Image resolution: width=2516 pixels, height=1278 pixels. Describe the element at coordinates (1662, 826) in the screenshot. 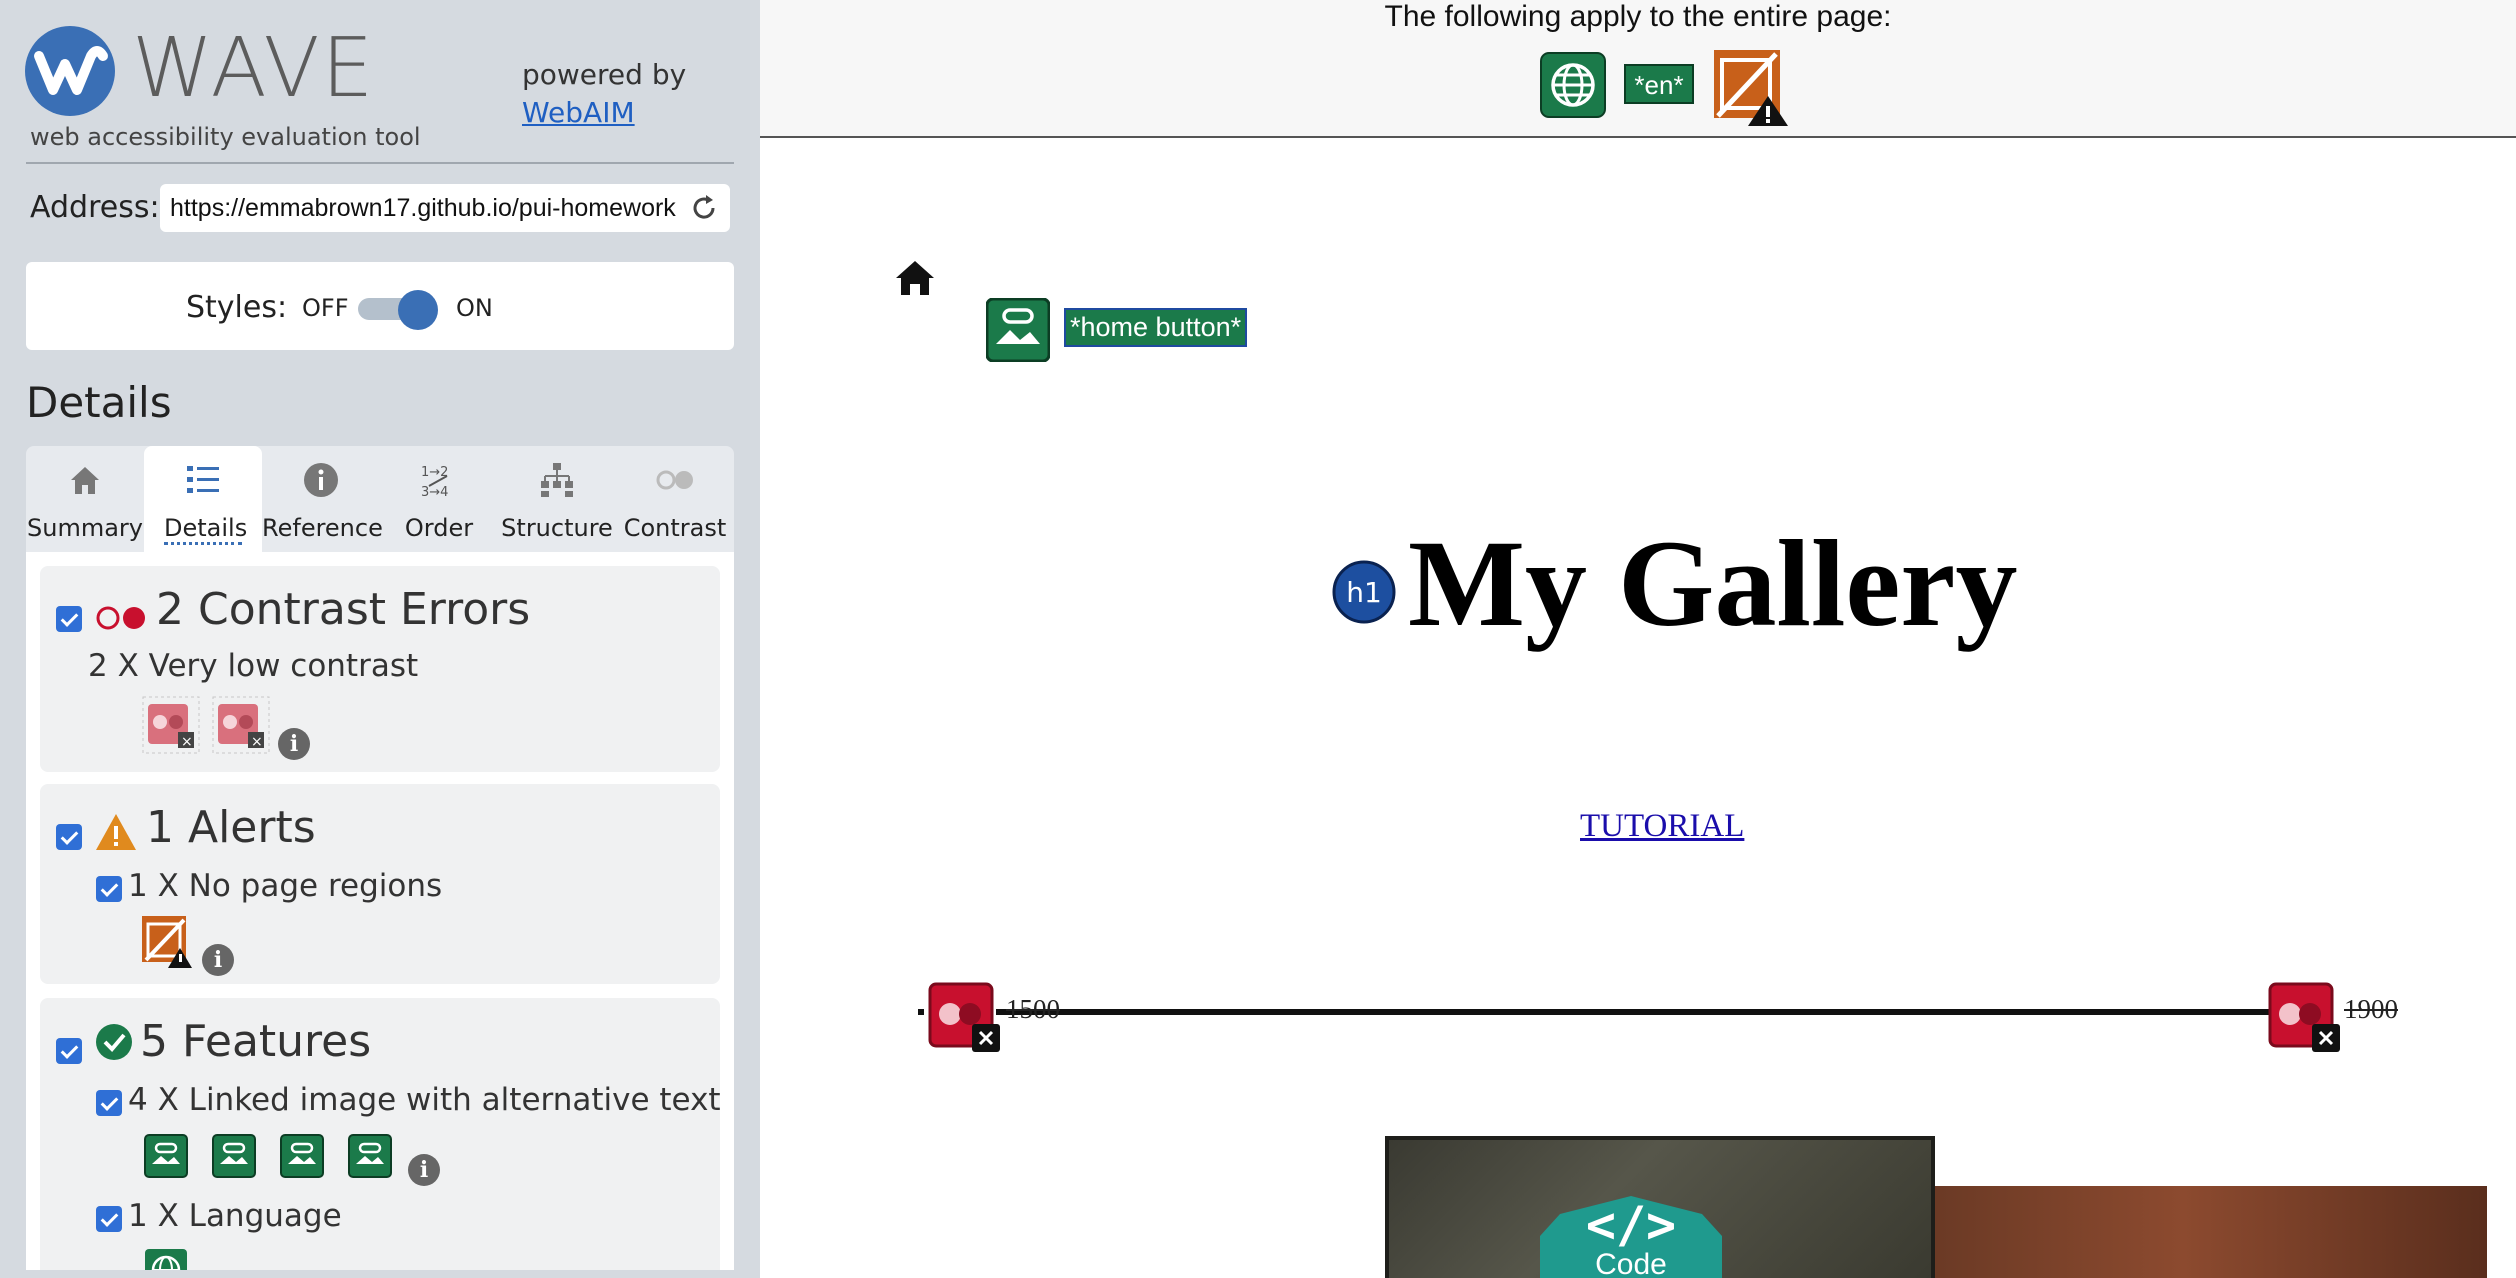

I see `tutorial-link: TUTORIAL` at that location.